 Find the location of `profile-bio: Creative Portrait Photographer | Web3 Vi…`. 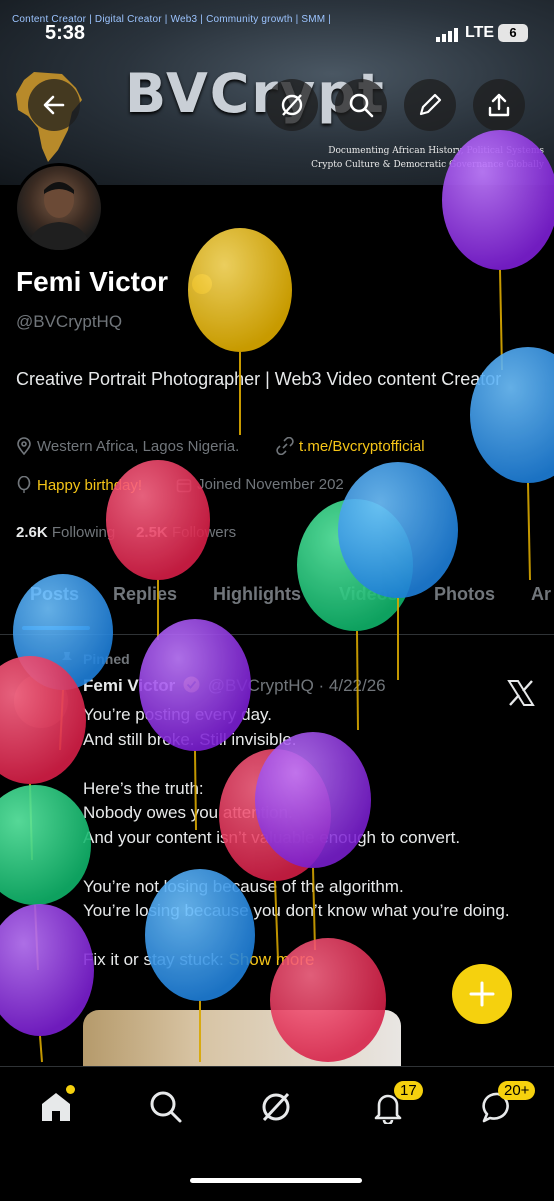

profile-bio: Creative Portrait Photographer | Web3 Vi… is located at coordinates (259, 379).